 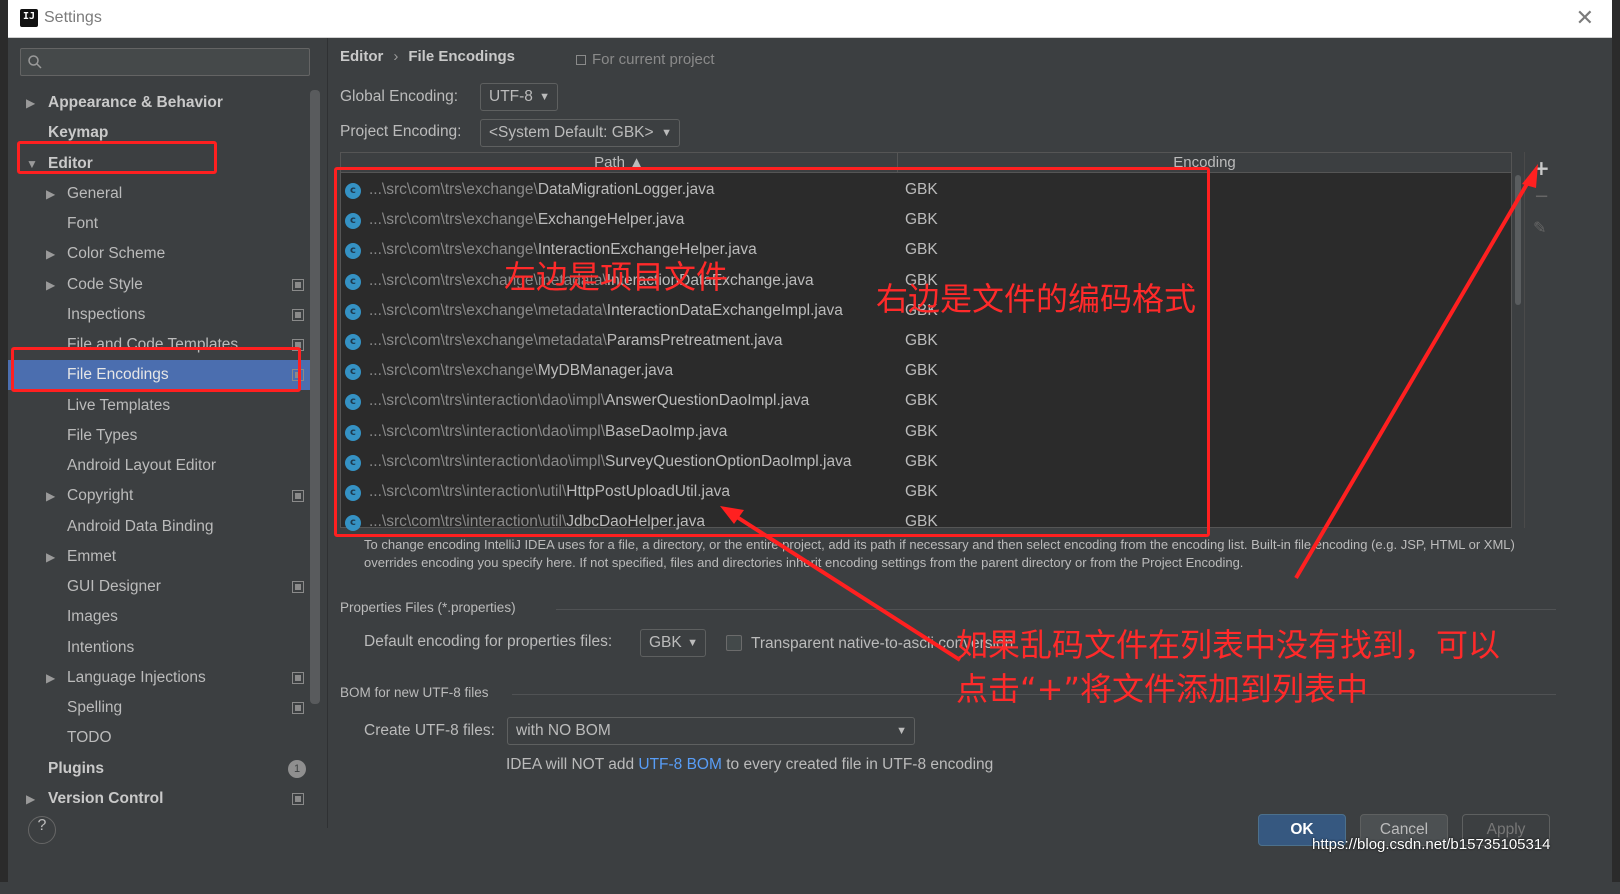 I want to click on title-bar: IJ Settings ✕, so click(x=810, y=19).